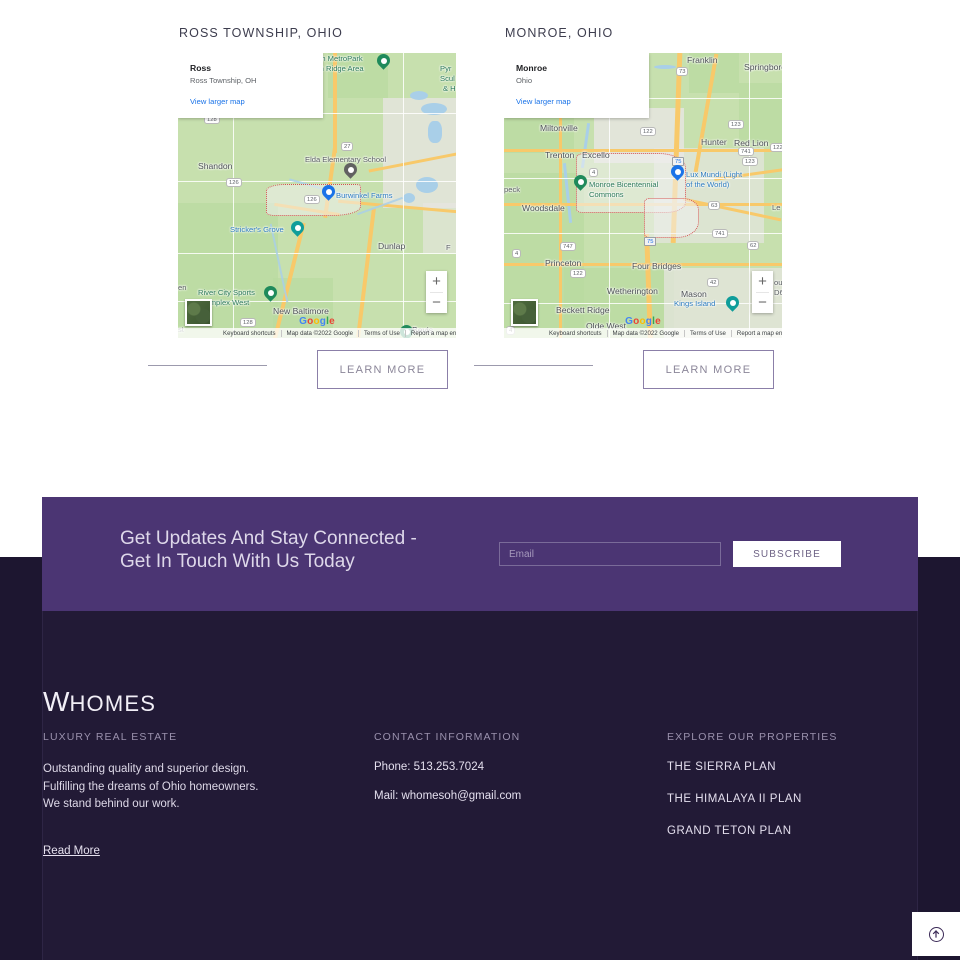 The width and height of the screenshot is (960, 960). What do you see at coordinates (559, 33) in the screenshot?
I see `location-title-monroe: MONROE, OHIO` at bounding box center [559, 33].